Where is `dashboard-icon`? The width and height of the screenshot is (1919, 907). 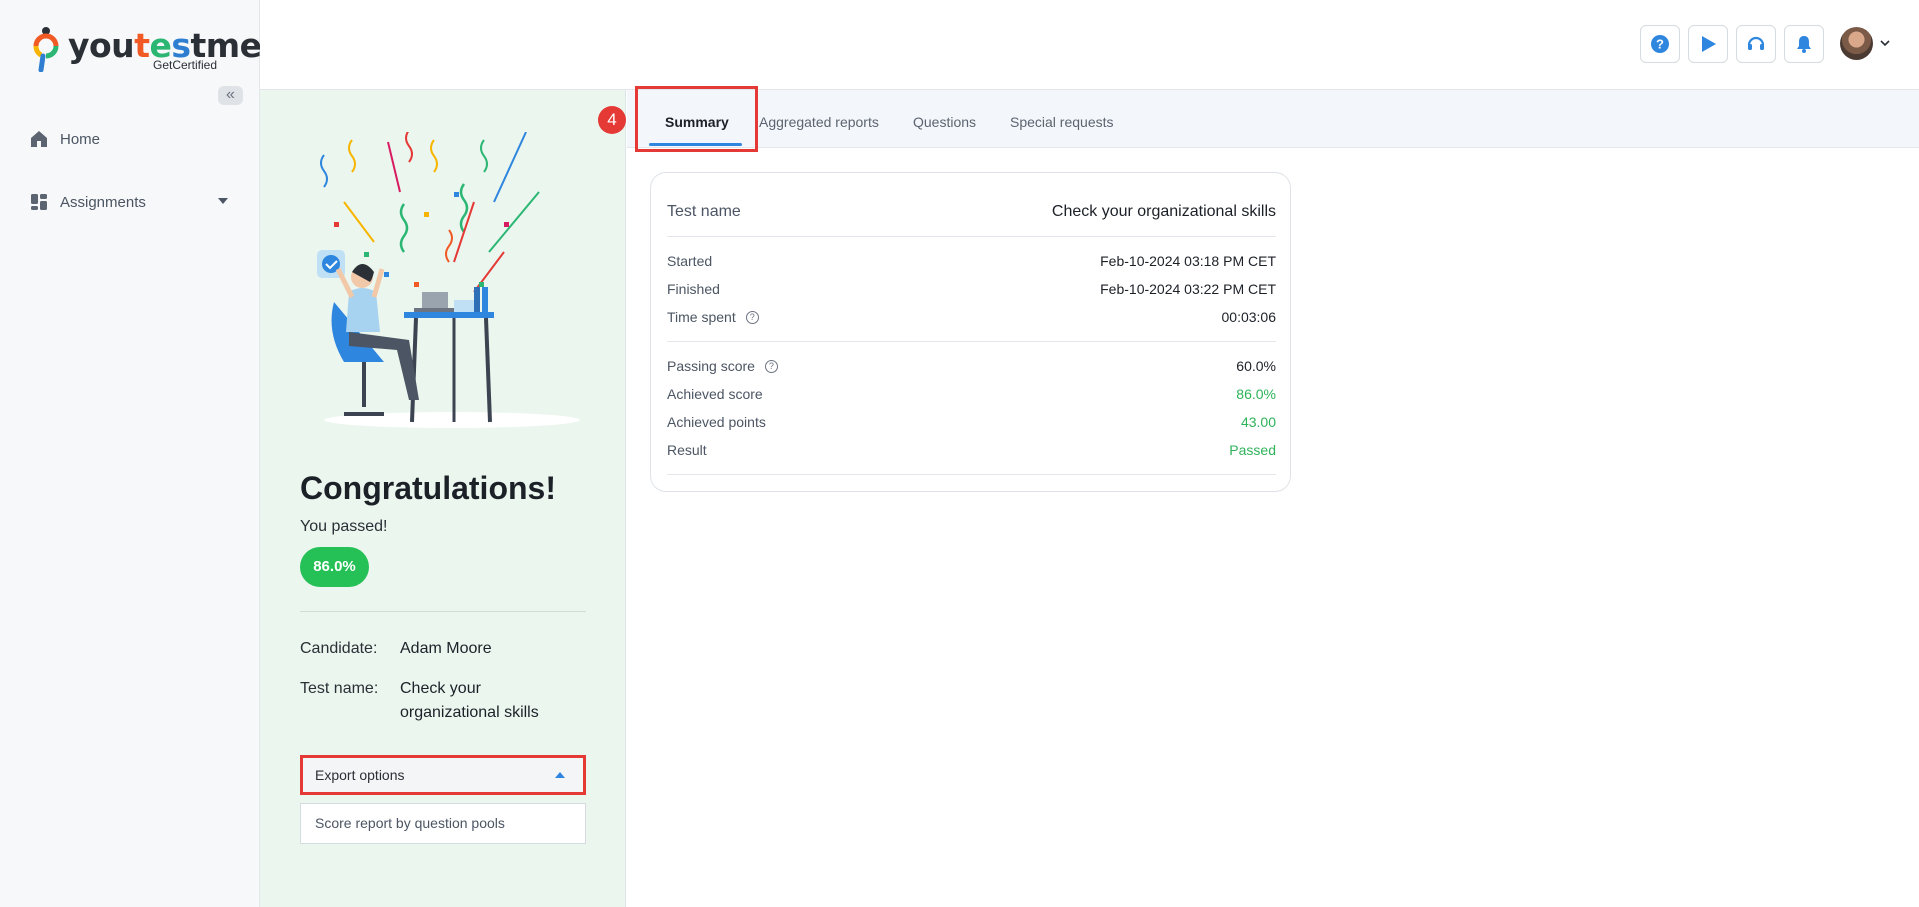
dashboard-icon is located at coordinates (39, 202).